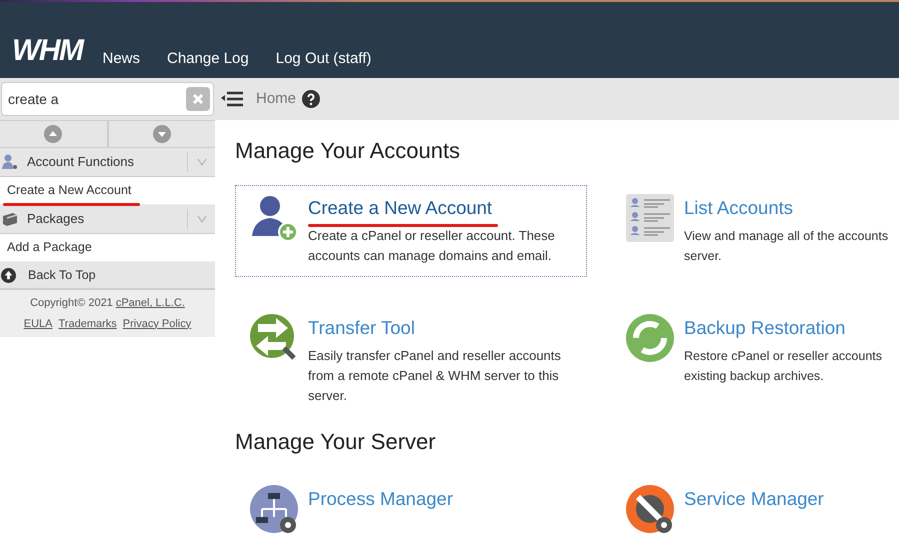  I want to click on logo: WHM, so click(47, 51).